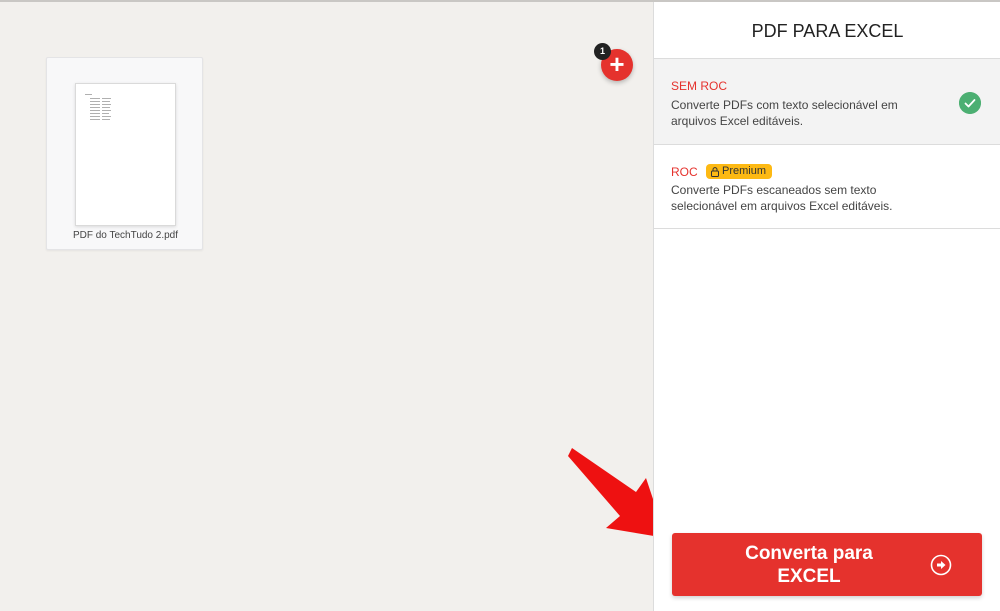 Image resolution: width=1000 pixels, height=611 pixels. Describe the element at coordinates (699, 86) in the screenshot. I see `option-title: SEM ROC` at that location.